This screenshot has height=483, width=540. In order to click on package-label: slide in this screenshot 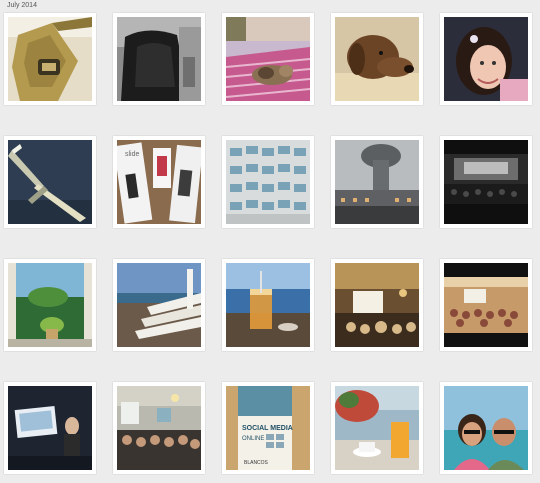, I will do `click(132, 154)`.